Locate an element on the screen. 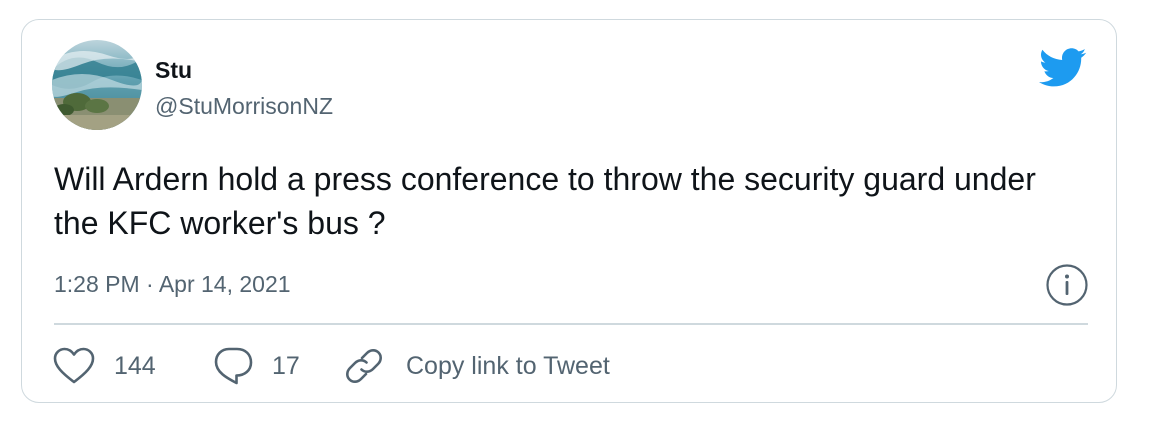 Image resolution: width=1150 pixels, height=442 pixels. tweet-timestamp: 1:28 PM · Apr 14, 2021 is located at coordinates (172, 284).